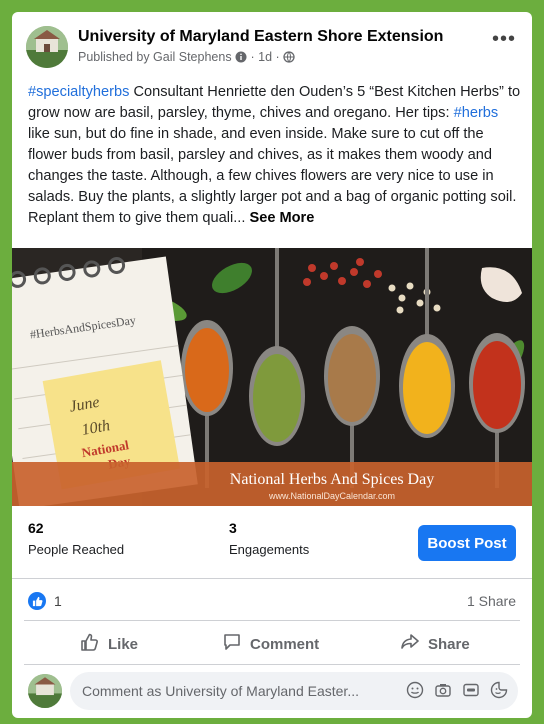  What do you see at coordinates (265, 57) in the screenshot?
I see `post-time: · 1d ·` at bounding box center [265, 57].